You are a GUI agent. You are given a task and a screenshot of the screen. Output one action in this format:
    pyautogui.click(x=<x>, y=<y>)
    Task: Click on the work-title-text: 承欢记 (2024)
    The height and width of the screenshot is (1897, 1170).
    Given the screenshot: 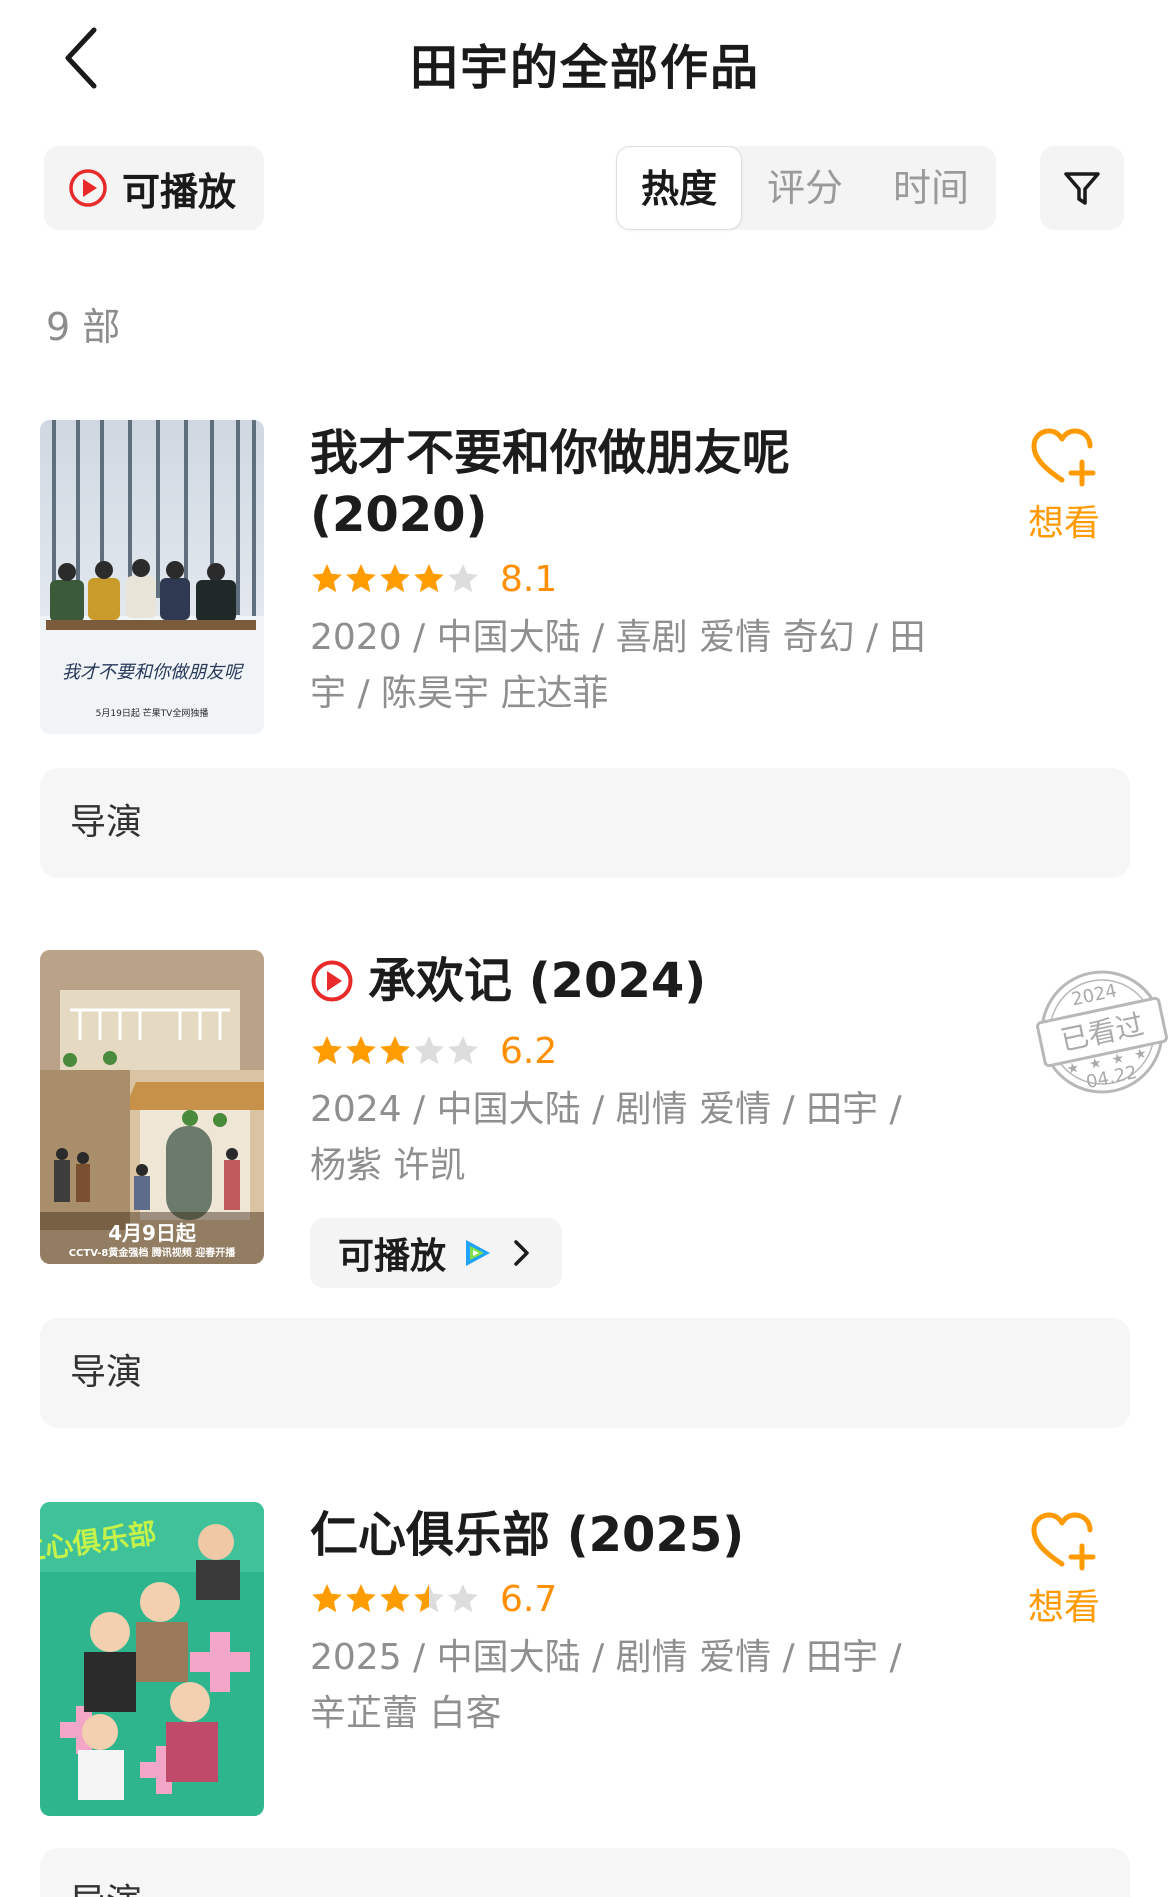 What is the action you would take?
    pyautogui.click(x=537, y=981)
    